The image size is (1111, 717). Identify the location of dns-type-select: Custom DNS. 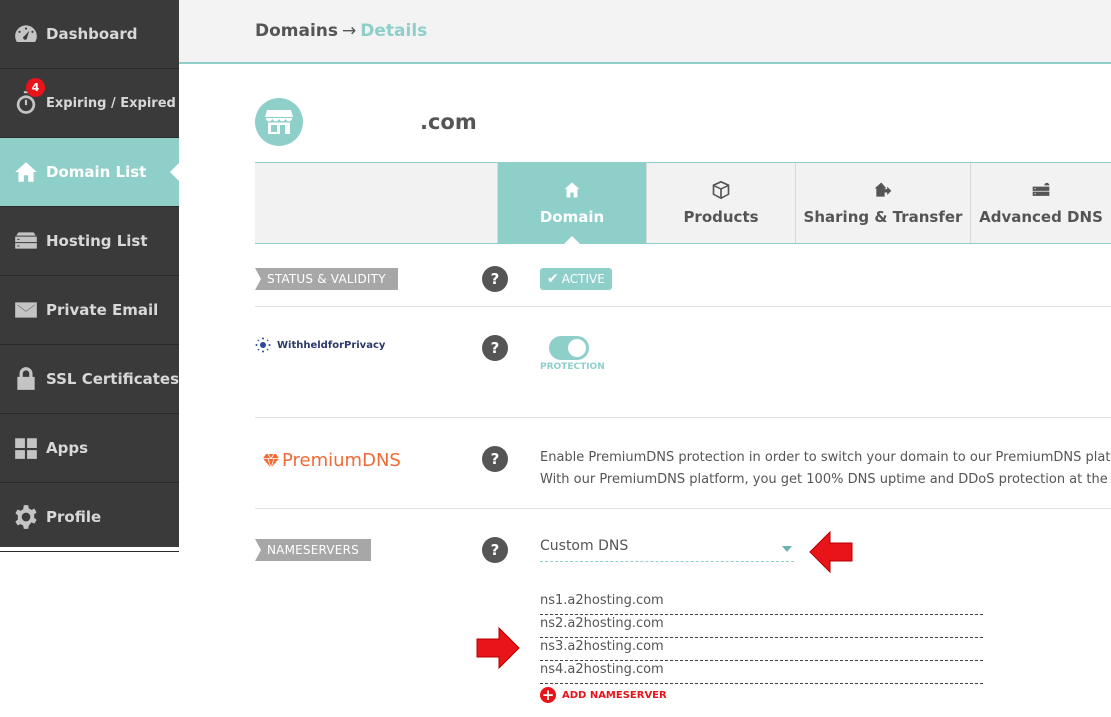
(667, 550).